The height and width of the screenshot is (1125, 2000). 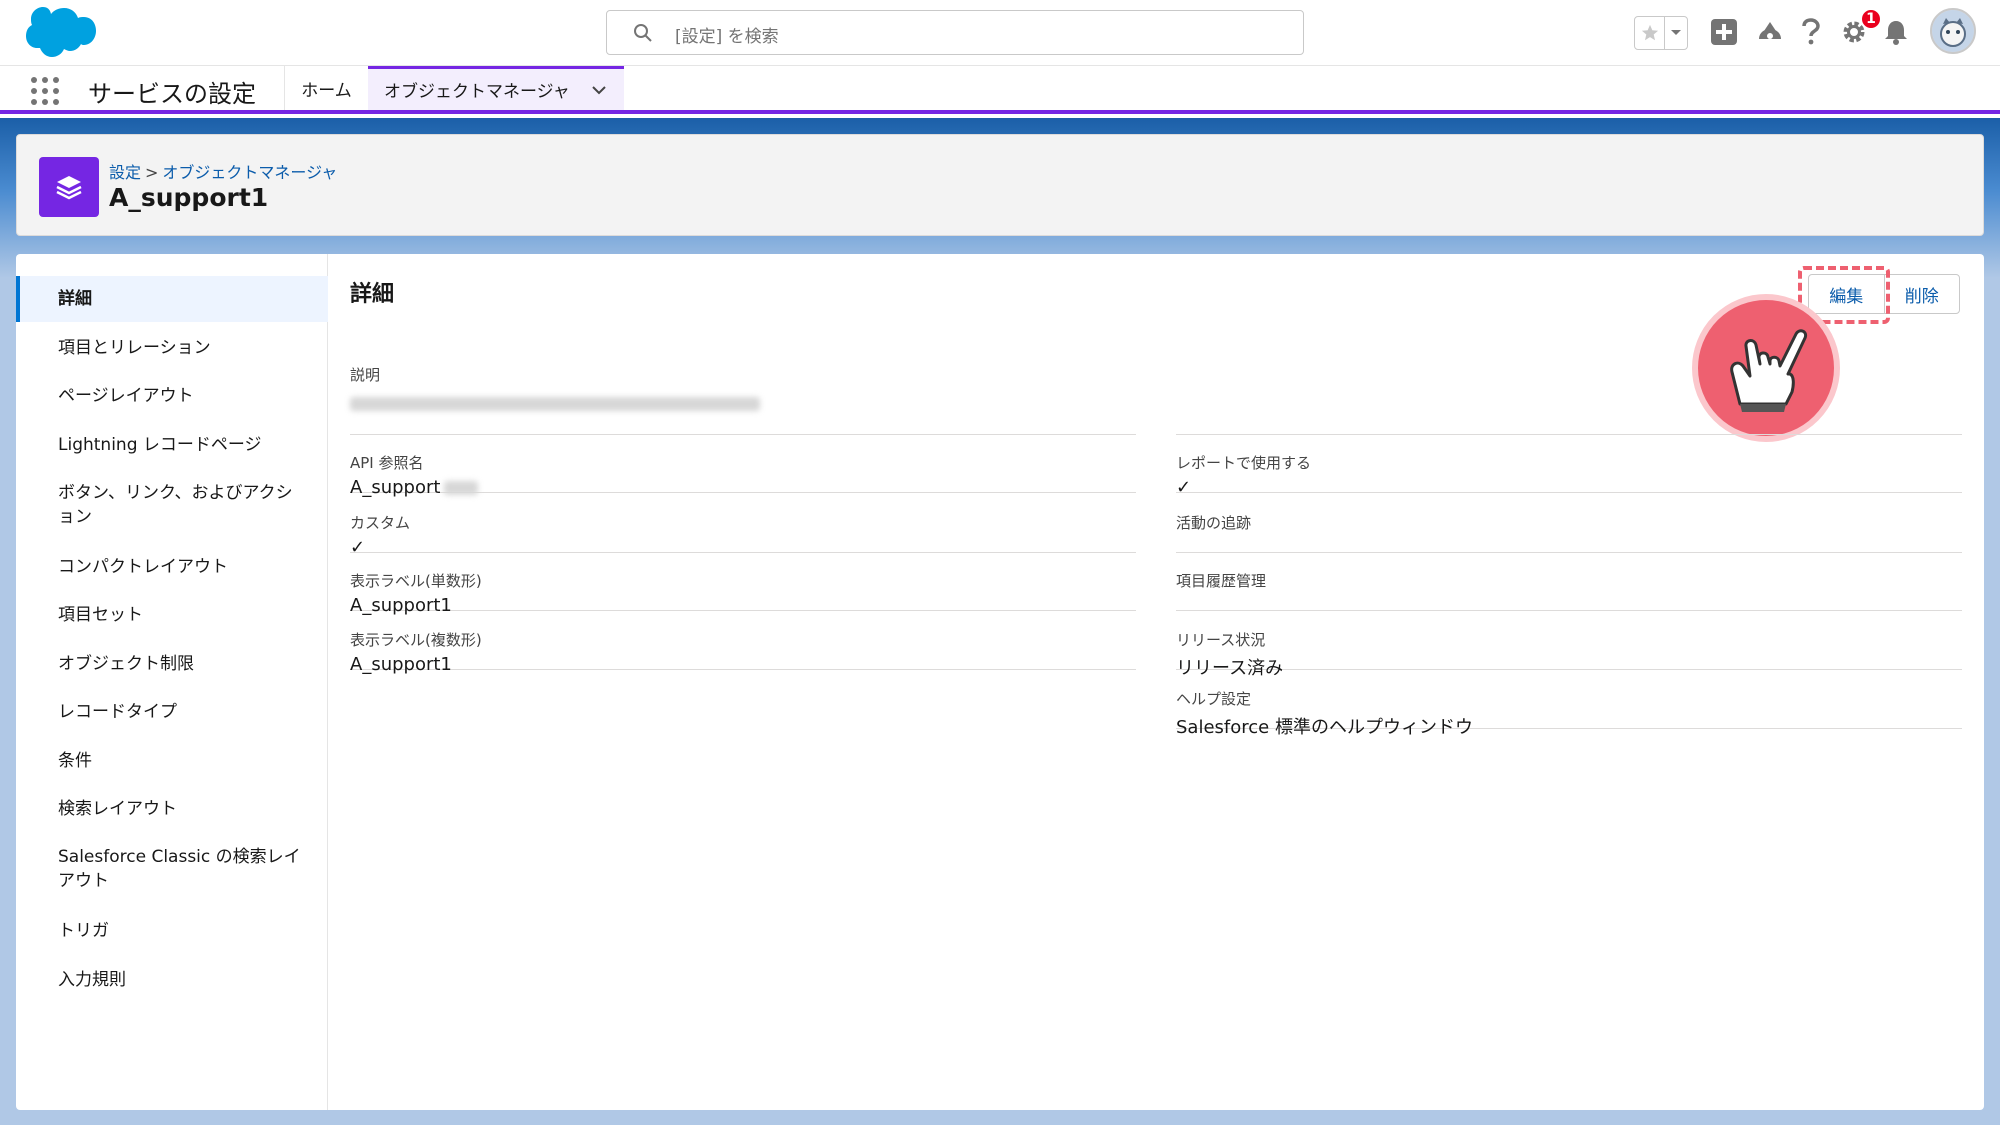 What do you see at coordinates (743, 535) in the screenshot?
I see `field-custom: カスタム ✓` at bounding box center [743, 535].